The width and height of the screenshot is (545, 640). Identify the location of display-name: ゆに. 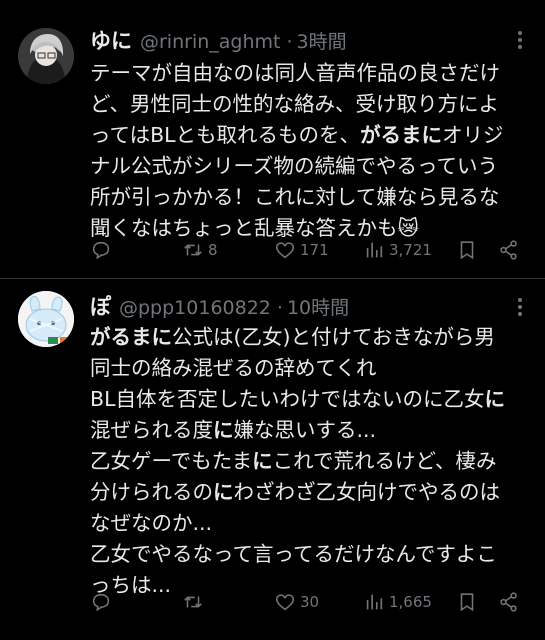
(111, 40).